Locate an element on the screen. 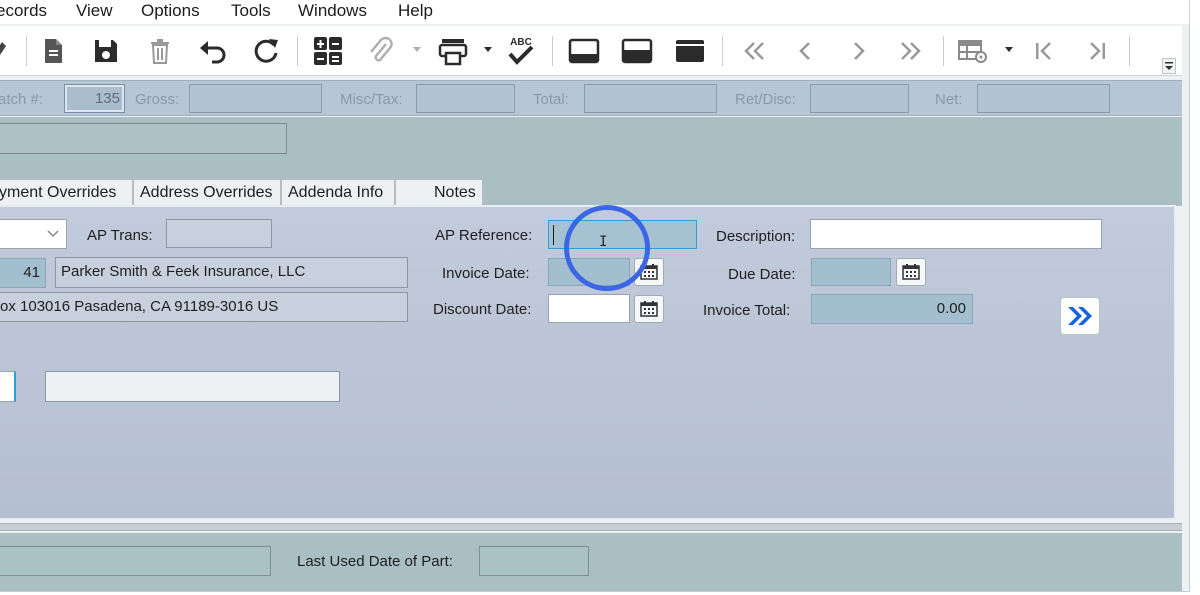 The width and height of the screenshot is (1200, 595). menu-options: Options is located at coordinates (170, 11).